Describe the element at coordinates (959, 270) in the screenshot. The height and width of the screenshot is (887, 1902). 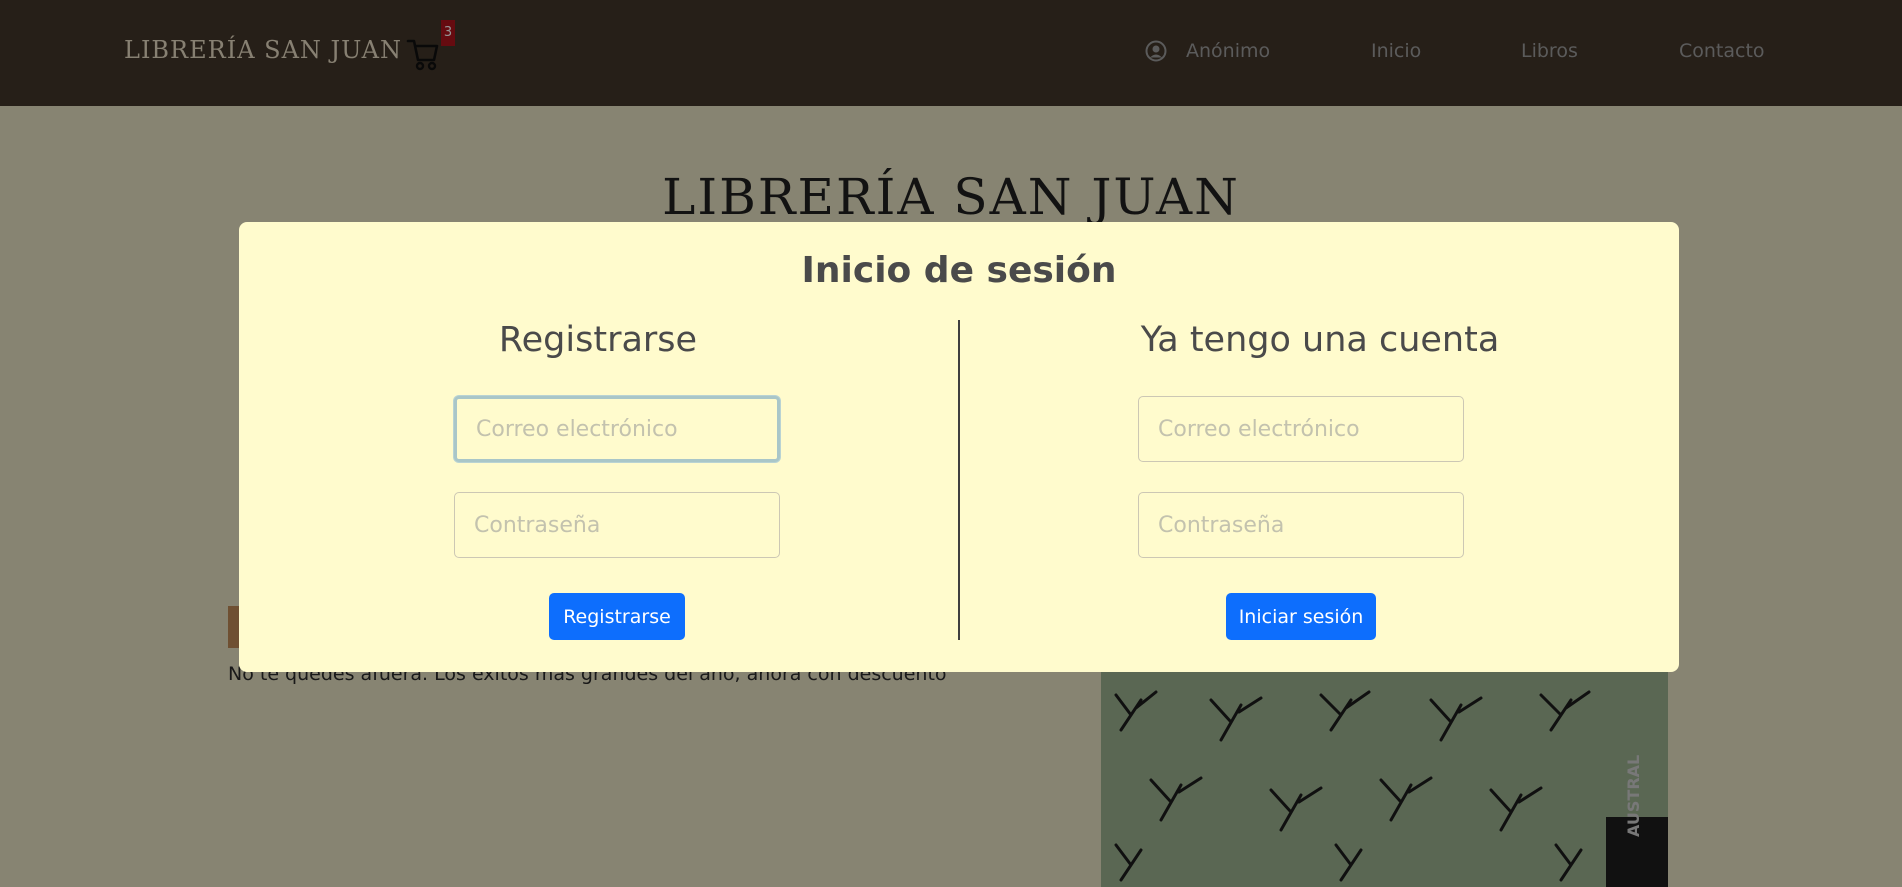
I see `modal-title: Inicio de sesión` at that location.